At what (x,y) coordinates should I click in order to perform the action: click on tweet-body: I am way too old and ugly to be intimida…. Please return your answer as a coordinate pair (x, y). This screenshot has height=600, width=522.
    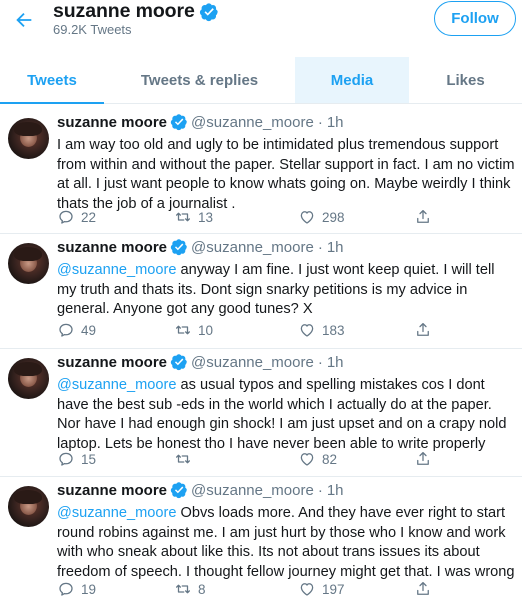
    Looking at the image, I should click on (286, 174).